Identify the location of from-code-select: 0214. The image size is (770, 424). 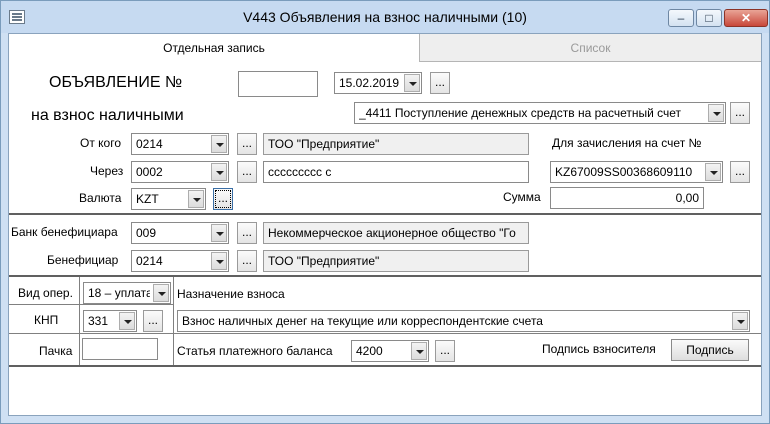
(180, 144).